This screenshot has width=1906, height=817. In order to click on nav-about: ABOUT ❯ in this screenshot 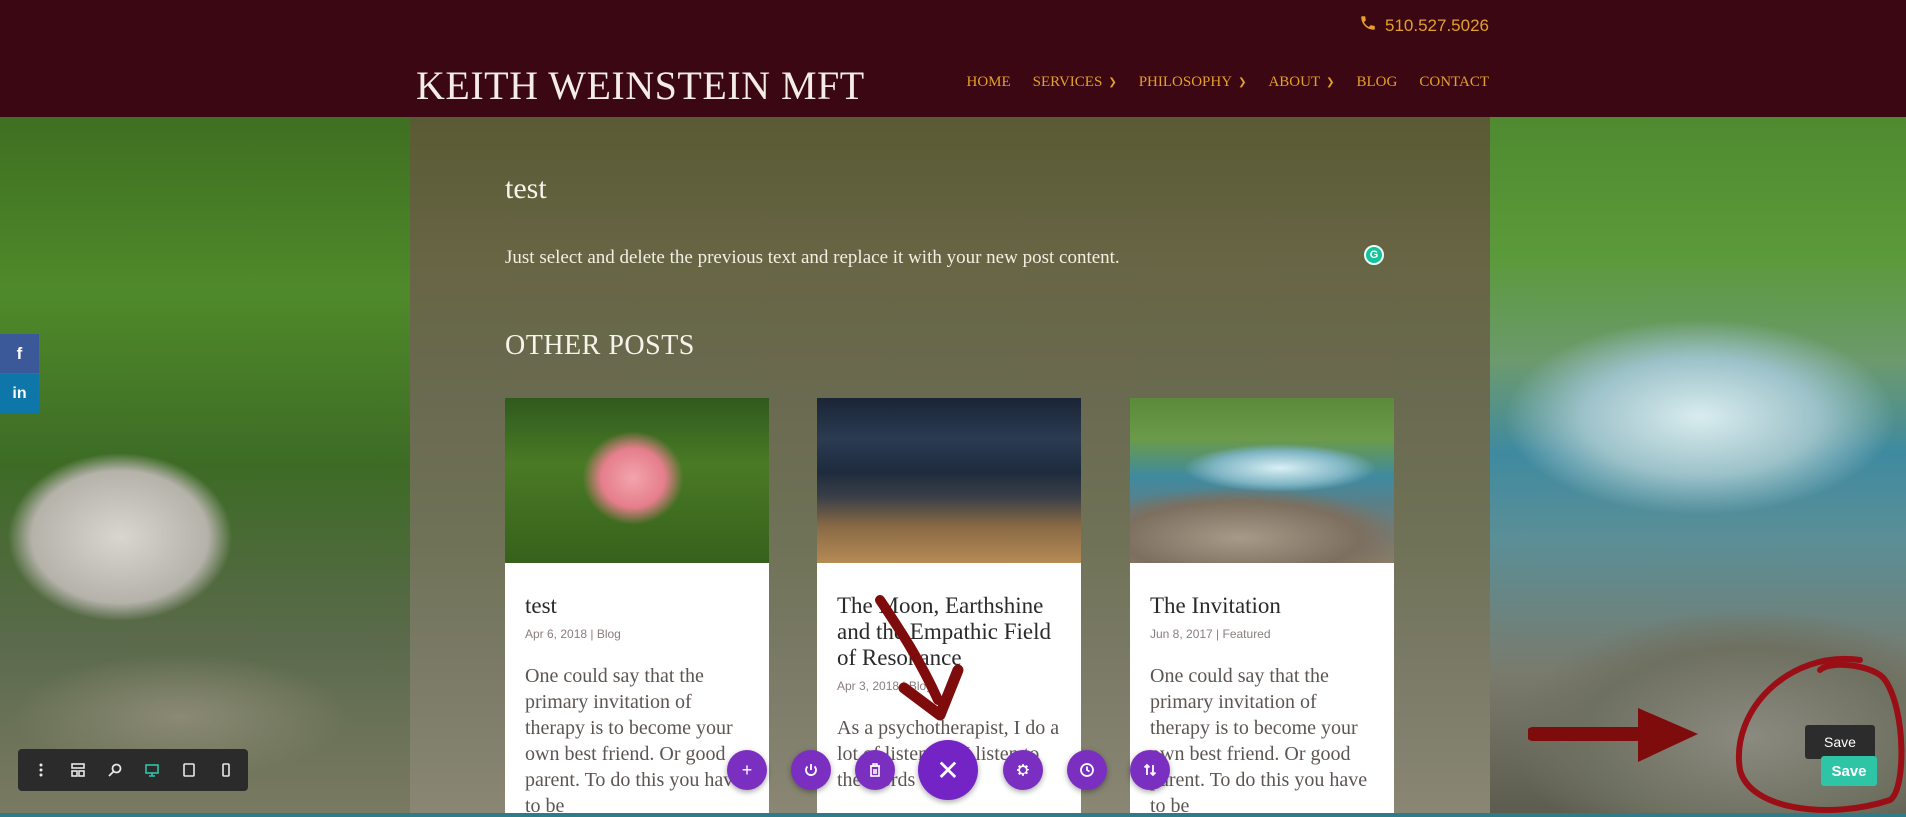, I will do `click(1301, 82)`.